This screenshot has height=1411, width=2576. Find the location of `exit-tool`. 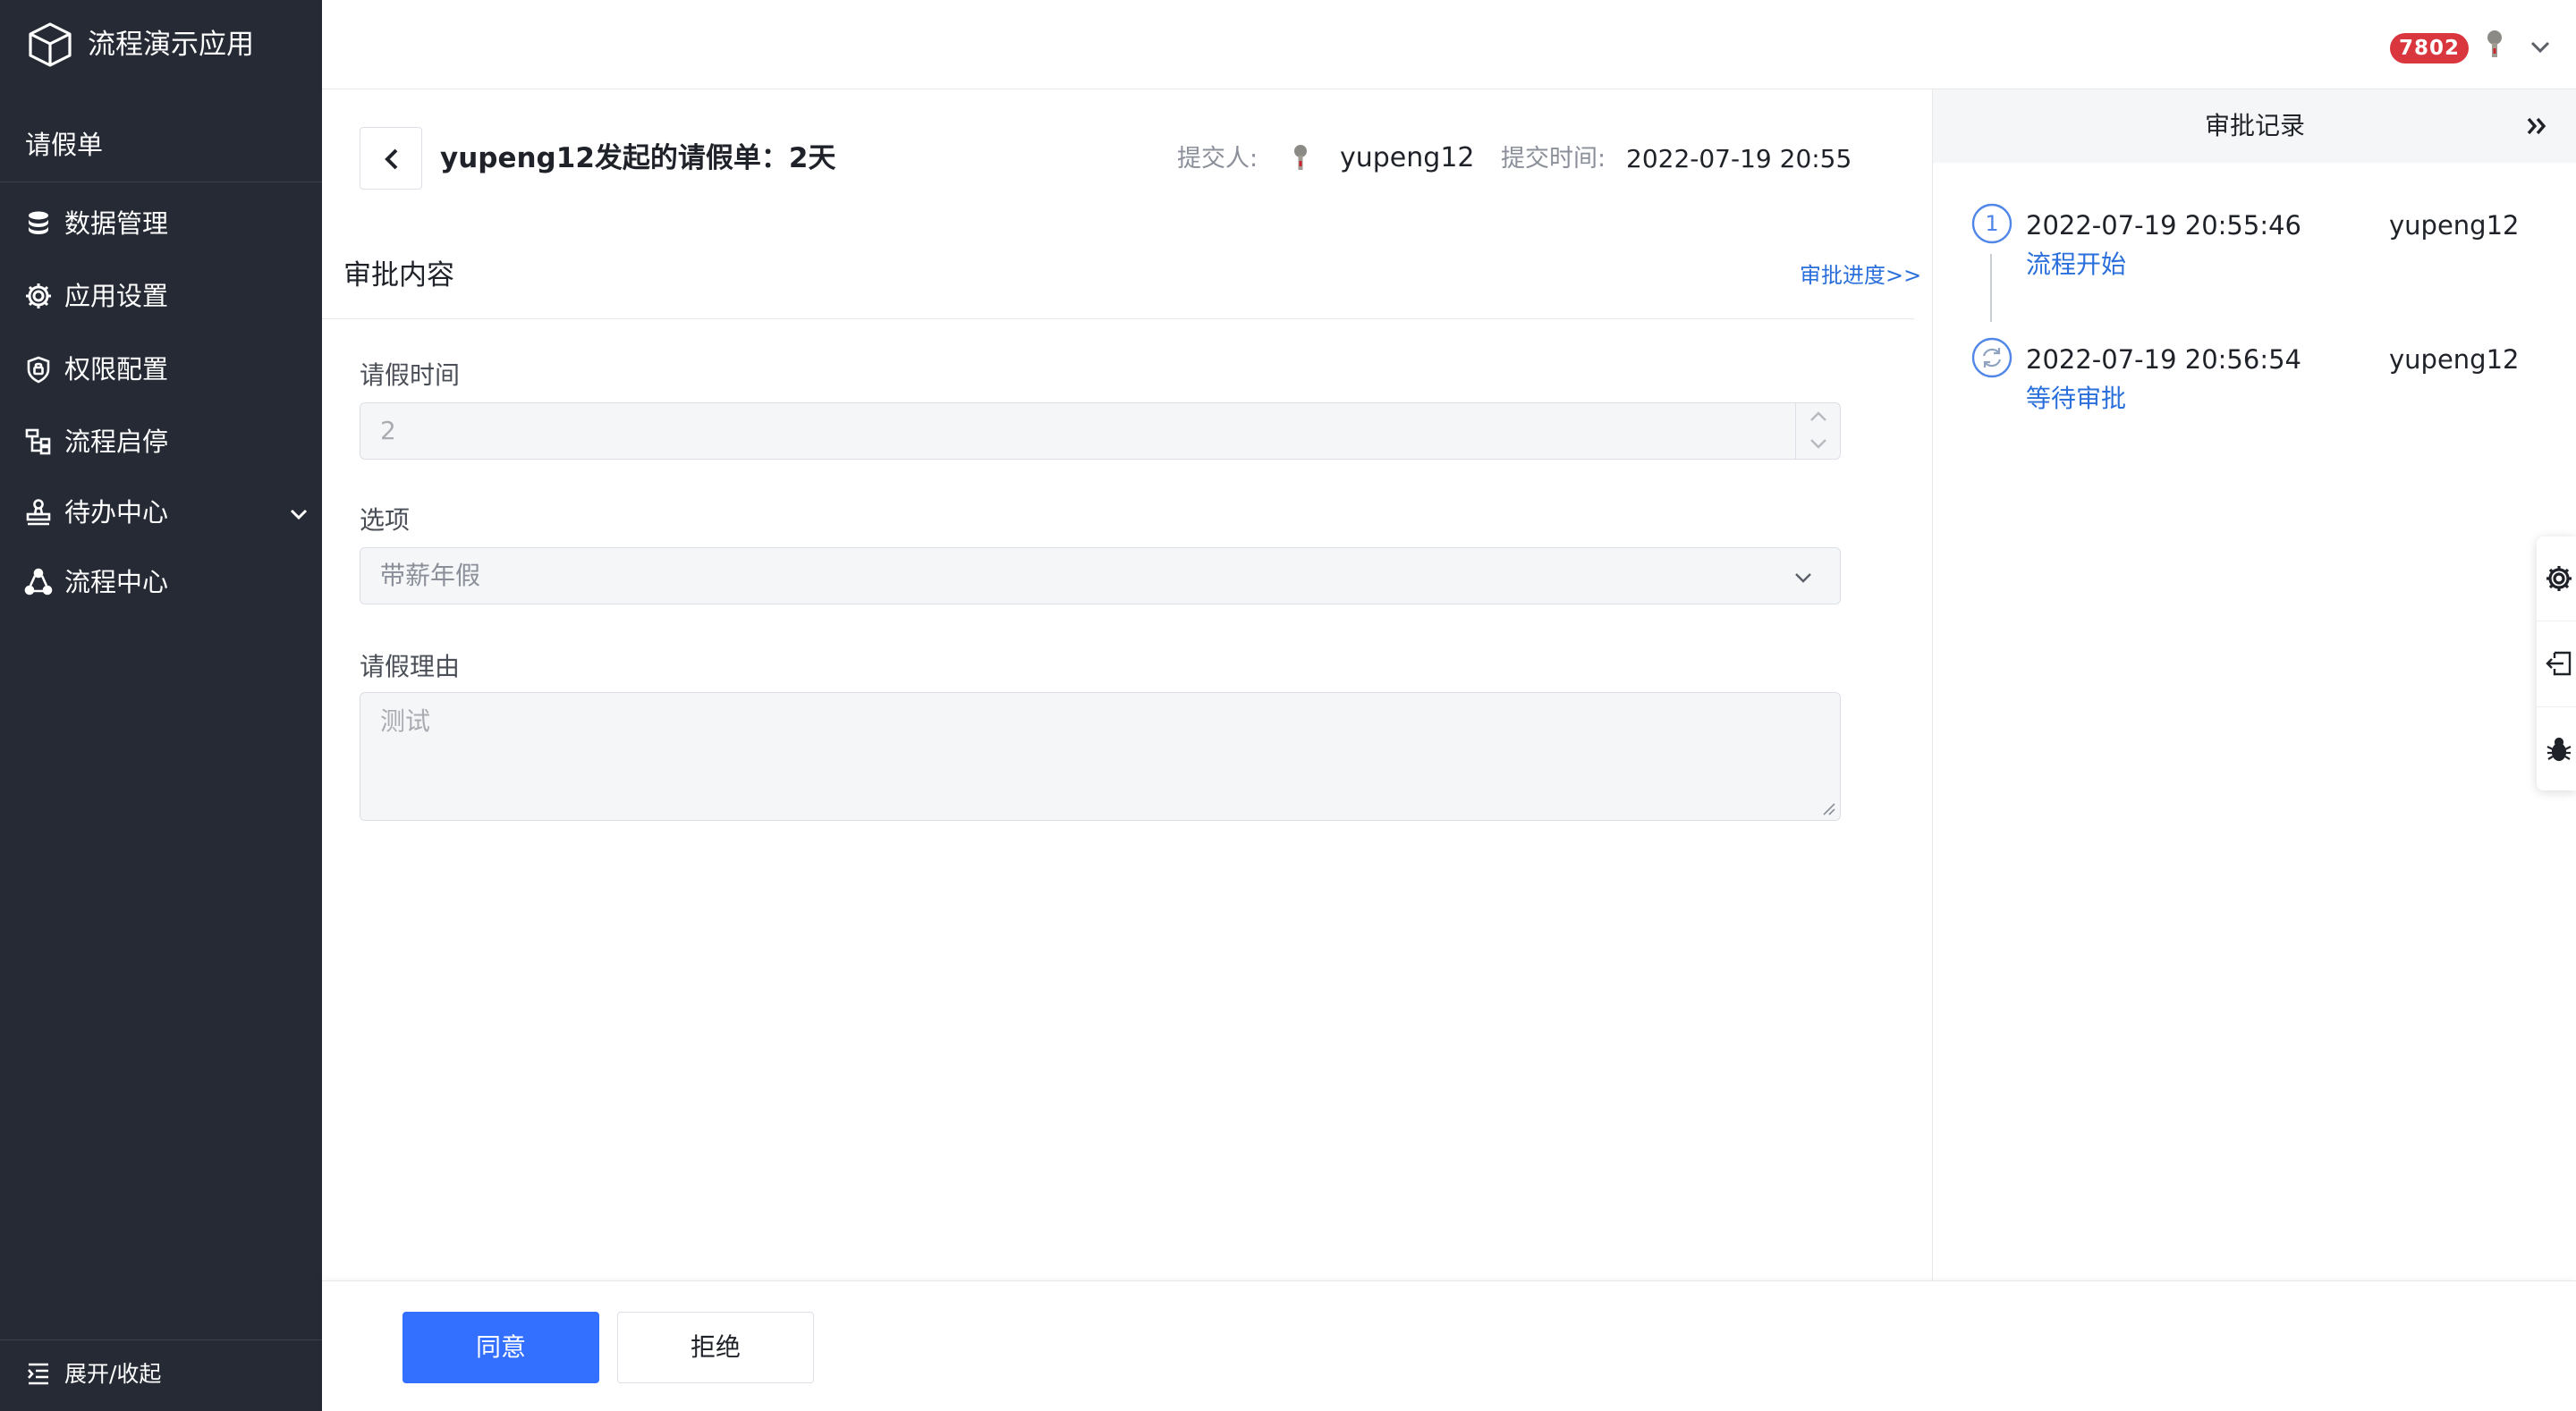

exit-tool is located at coordinates (2556, 663).